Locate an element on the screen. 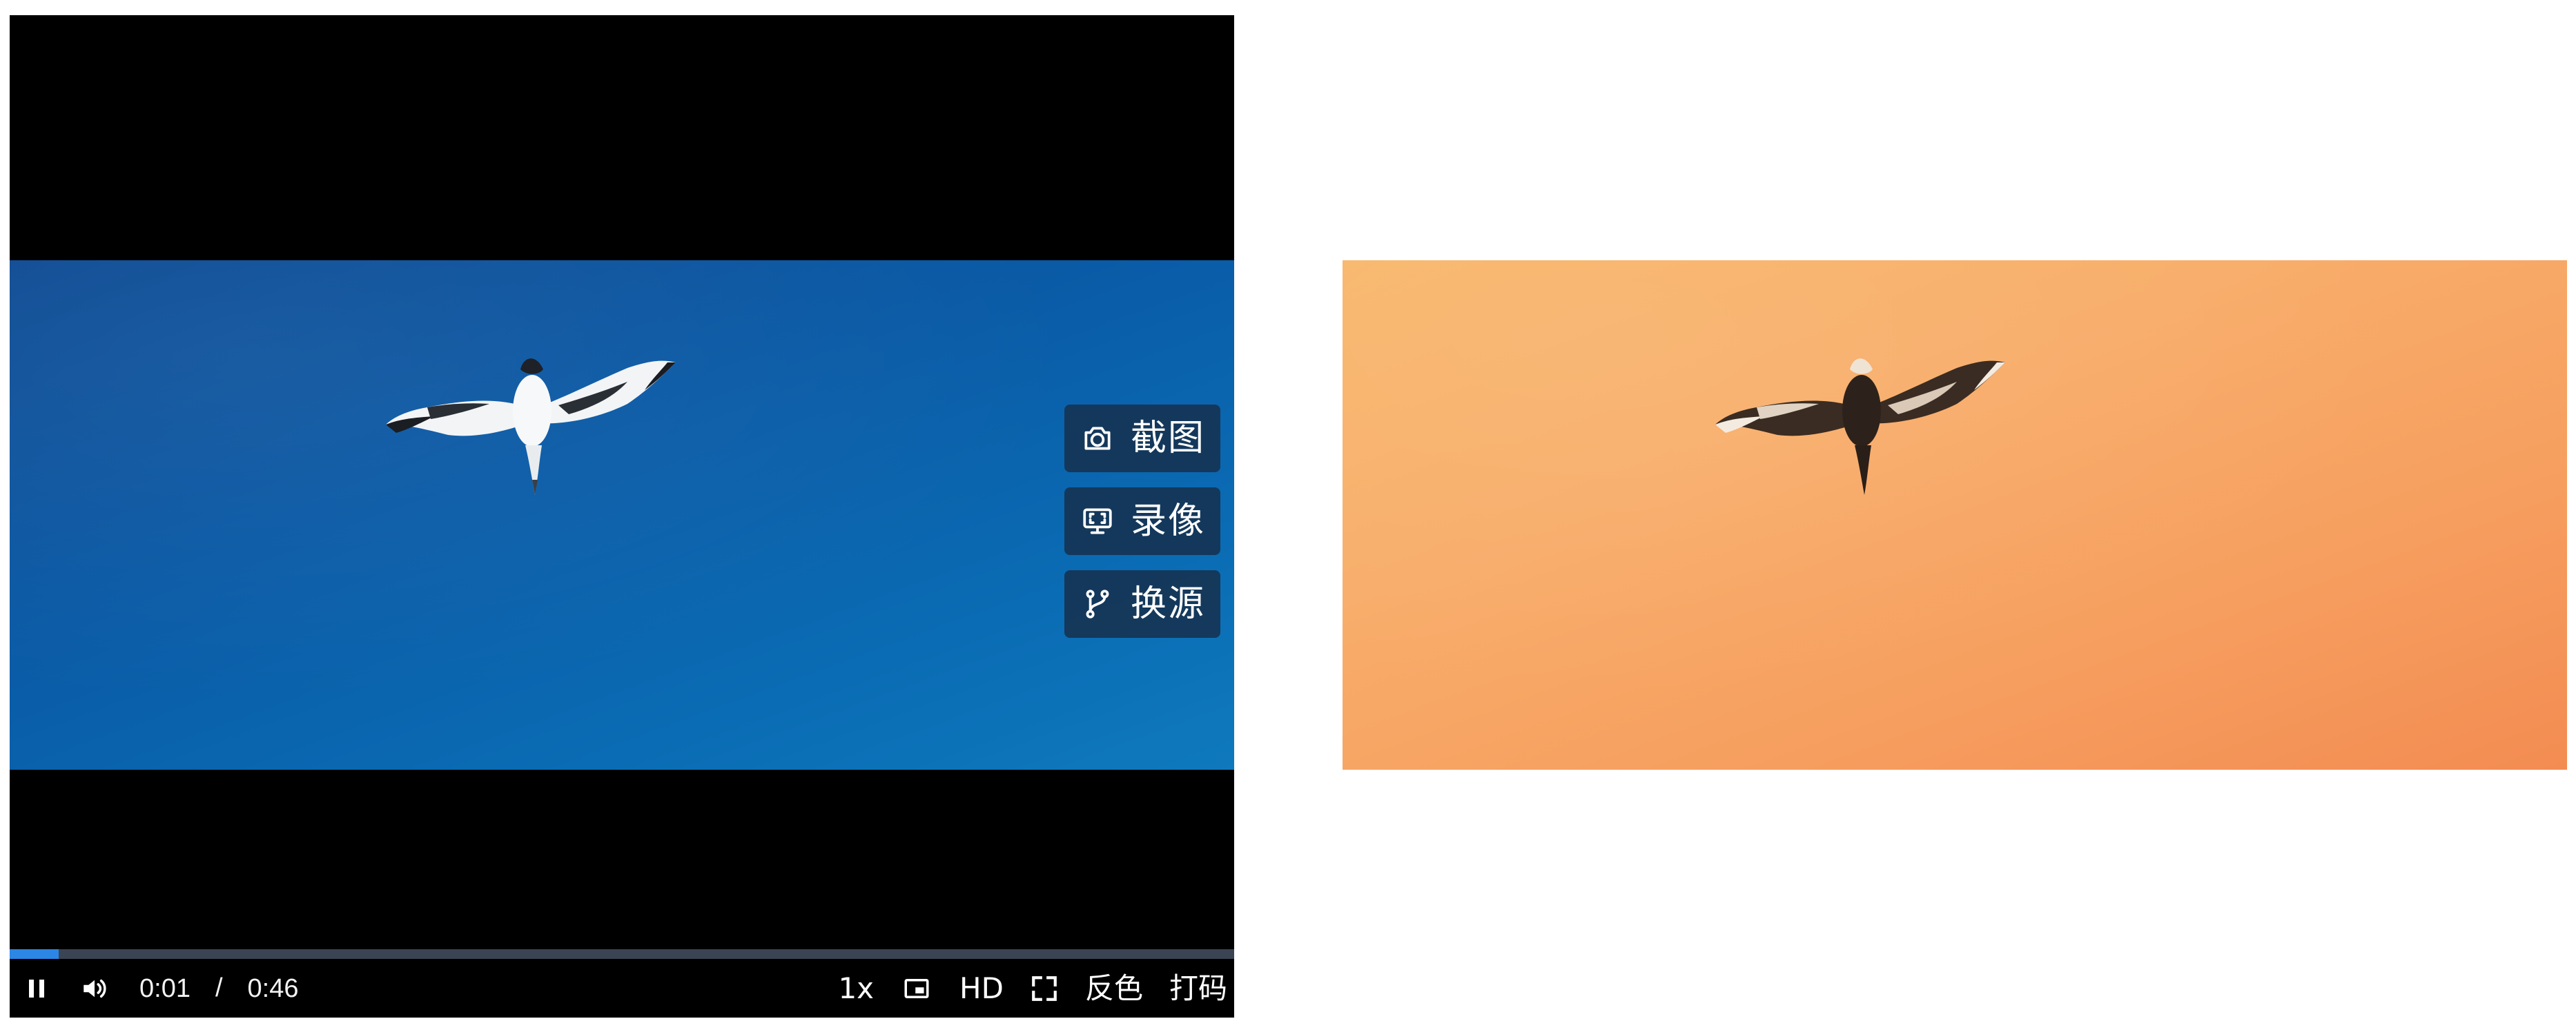  fullscreen-icon is located at coordinates (1044, 988).